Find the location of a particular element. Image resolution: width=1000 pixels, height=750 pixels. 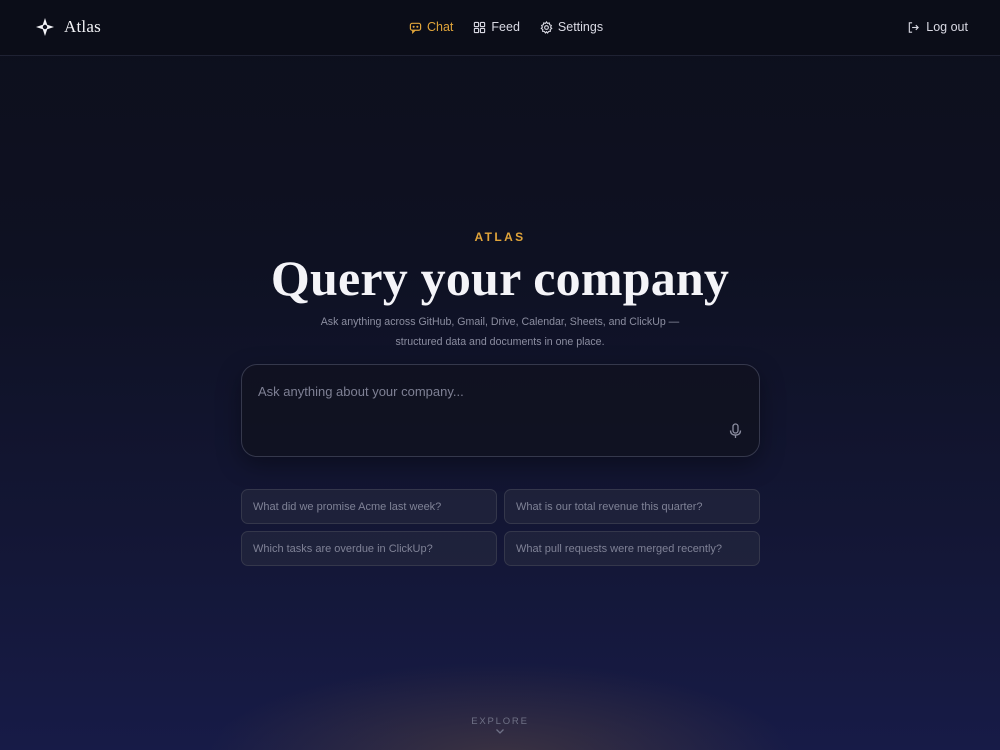

explore-label: EXPLORE is located at coordinates (500, 721).